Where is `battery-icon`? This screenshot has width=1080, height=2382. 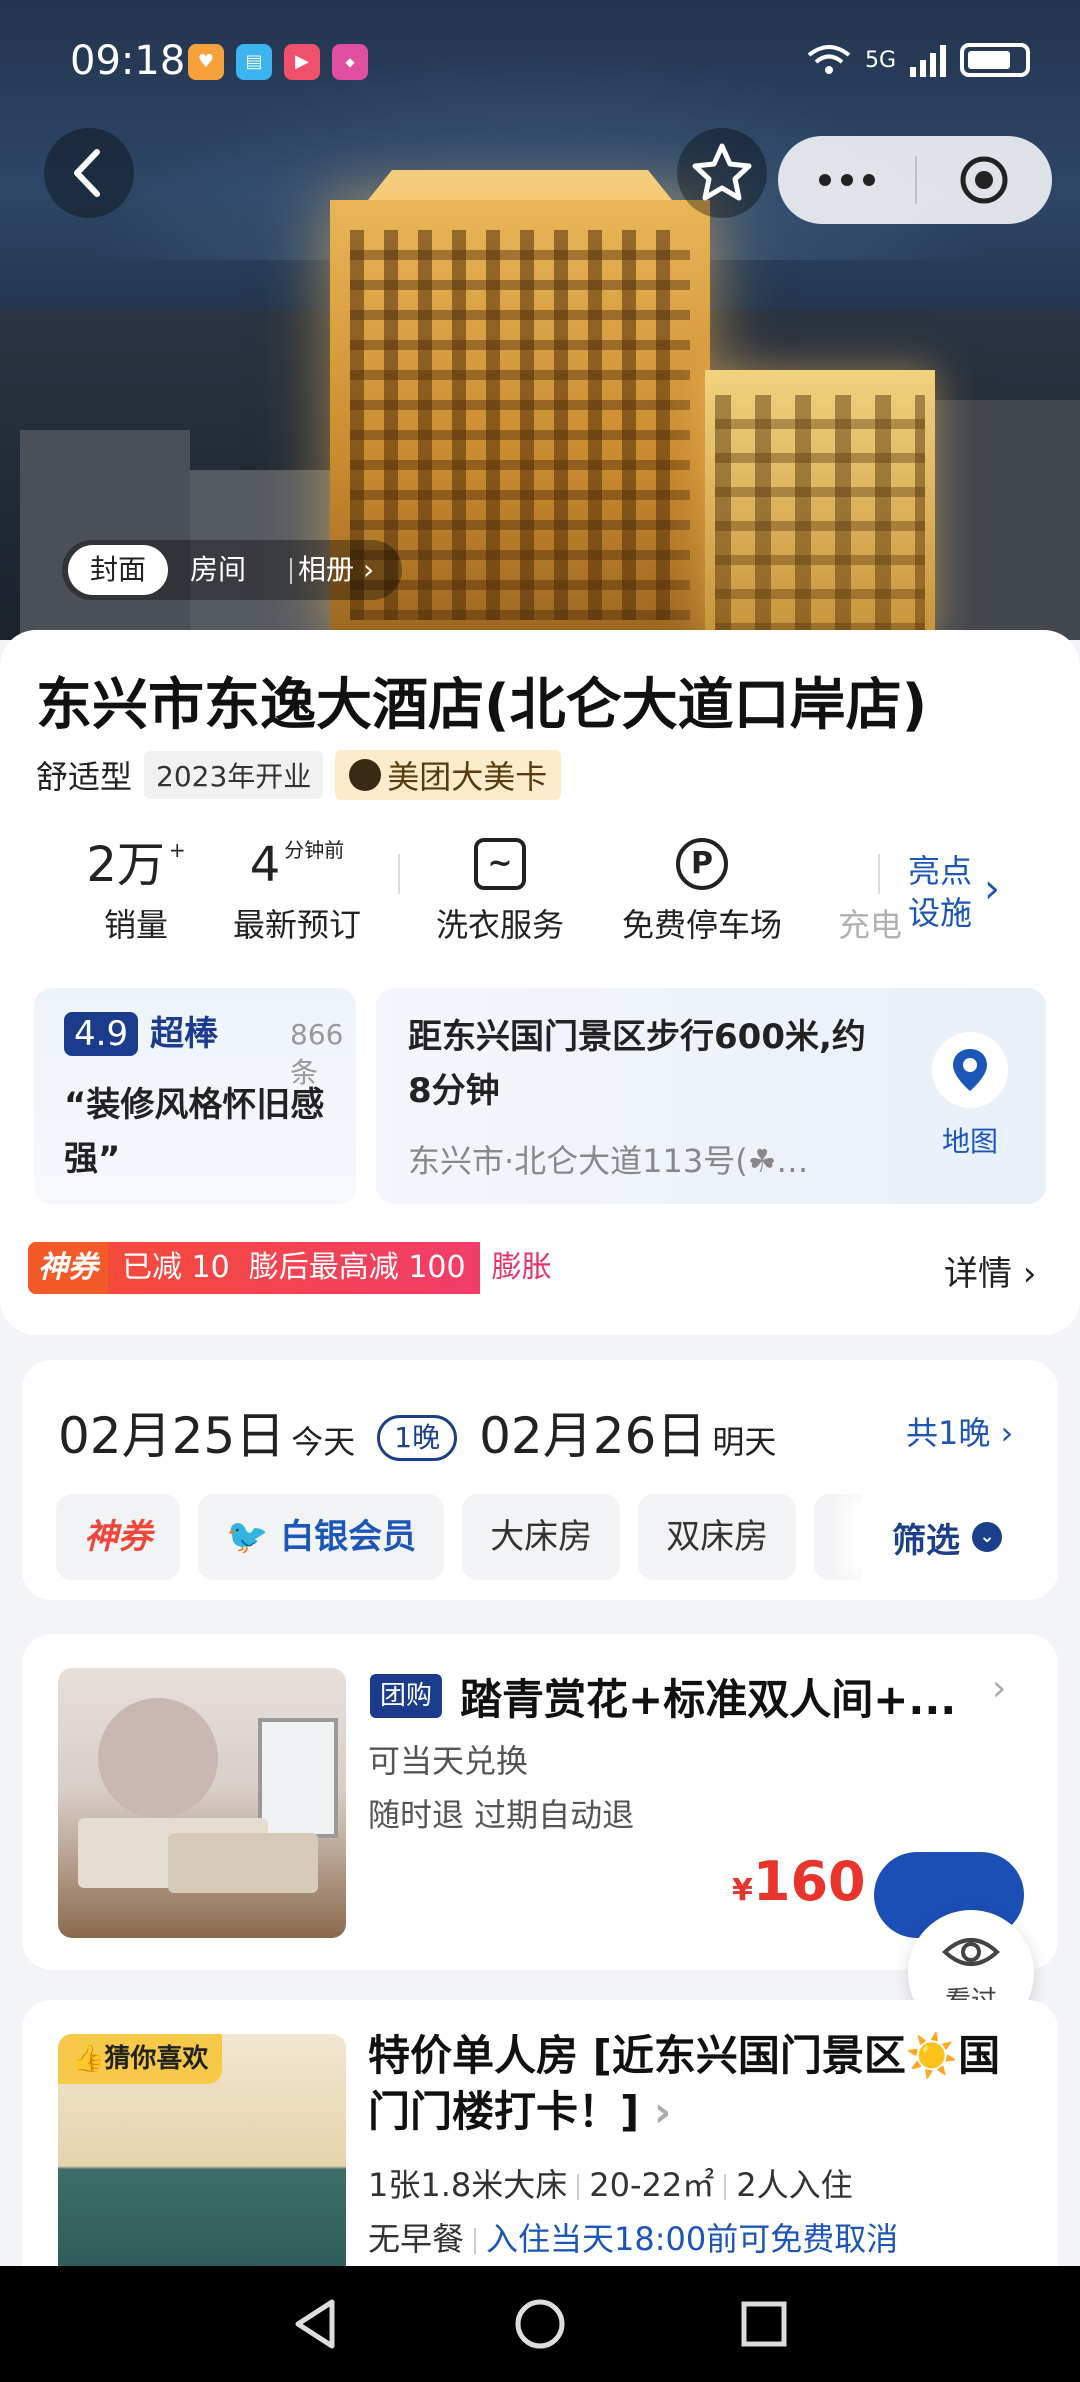
battery-icon is located at coordinates (995, 60).